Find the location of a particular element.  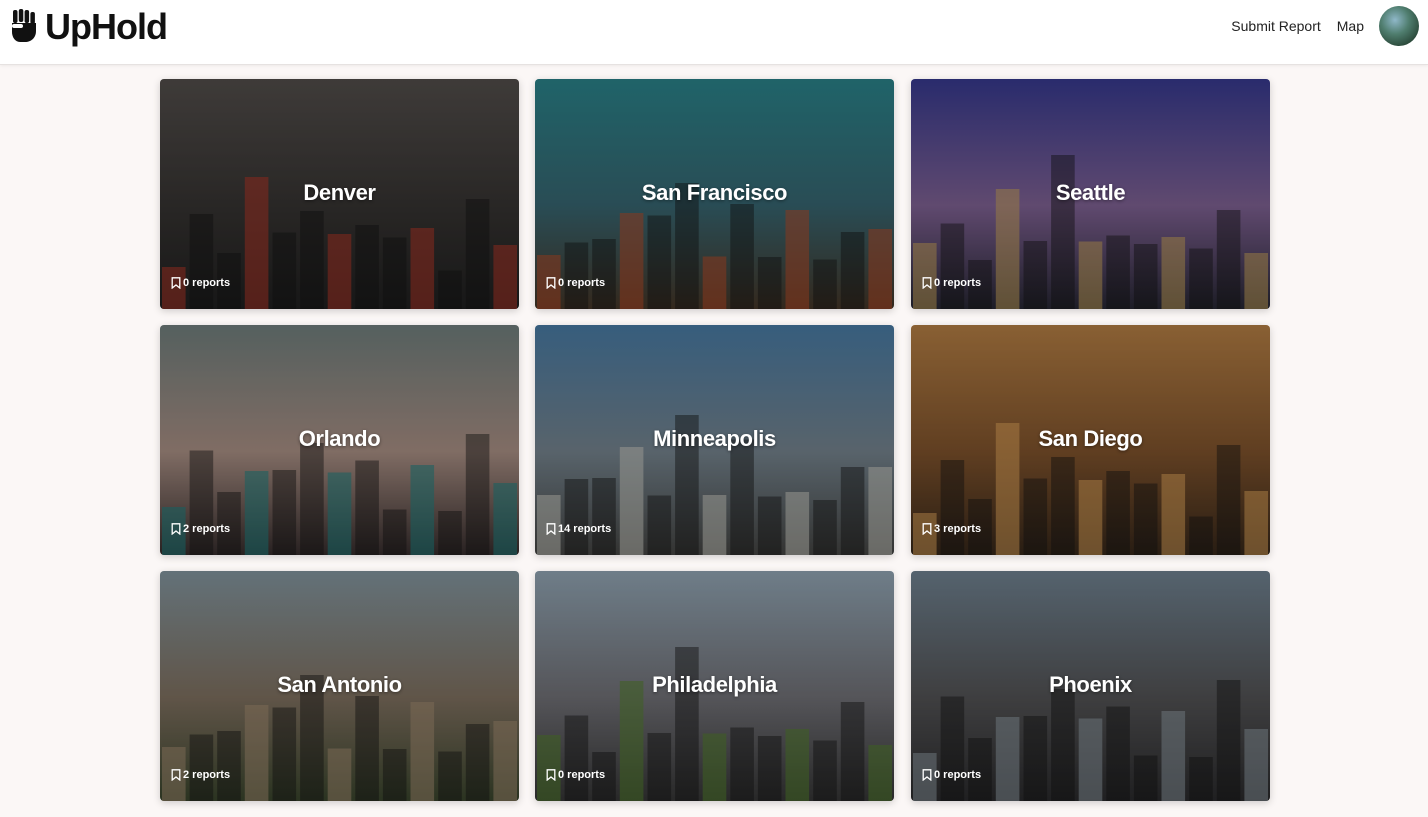

city-name: Orlando is located at coordinates (339, 438).